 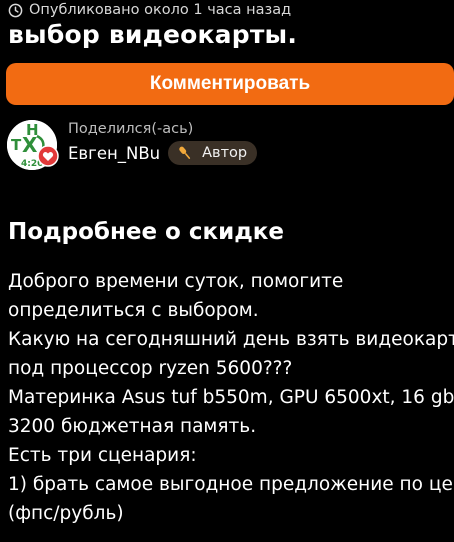 I want to click on avatar-letter-t: T, so click(x=16, y=145).